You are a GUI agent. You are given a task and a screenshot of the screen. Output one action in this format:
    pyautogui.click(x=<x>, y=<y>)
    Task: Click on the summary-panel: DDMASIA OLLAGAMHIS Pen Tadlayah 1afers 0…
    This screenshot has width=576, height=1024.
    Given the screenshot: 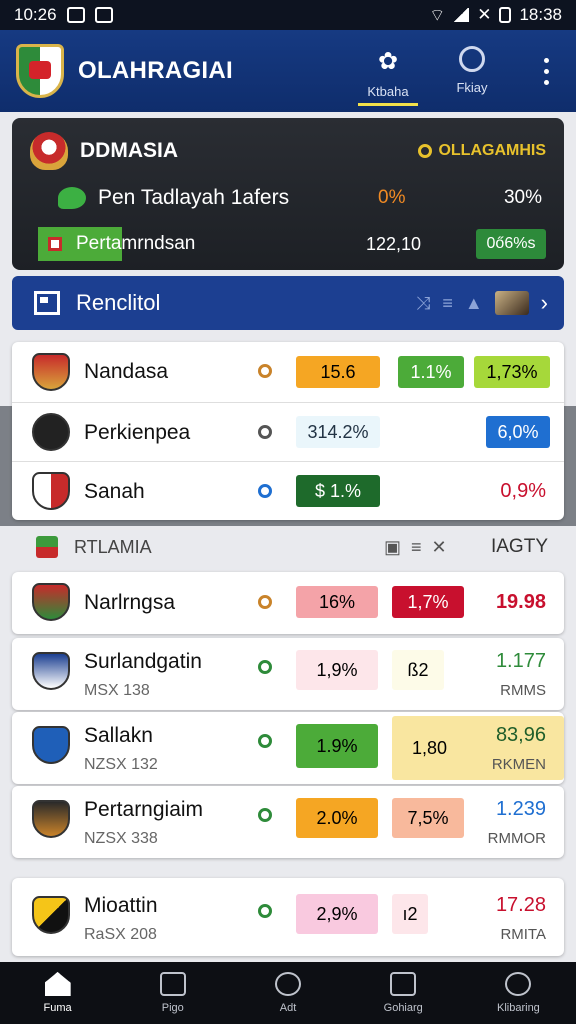 What is the action you would take?
    pyautogui.click(x=288, y=194)
    